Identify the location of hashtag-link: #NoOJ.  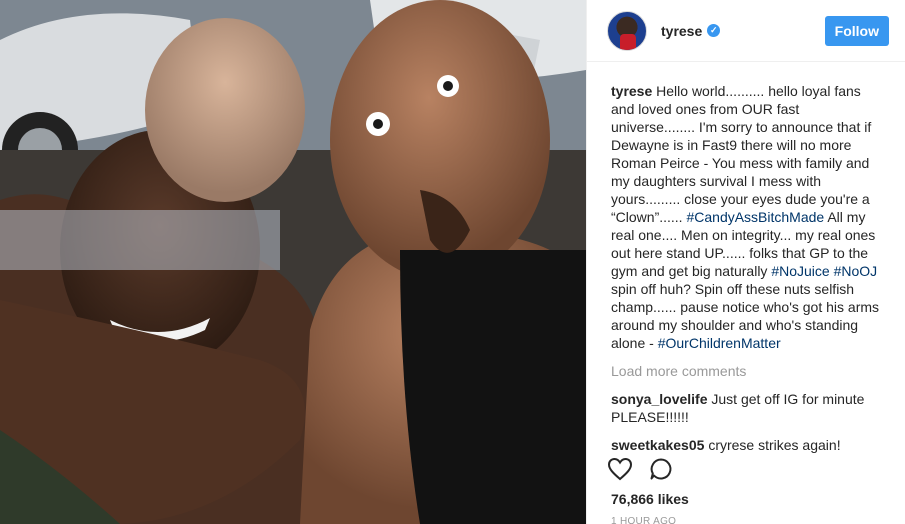
(856, 271).